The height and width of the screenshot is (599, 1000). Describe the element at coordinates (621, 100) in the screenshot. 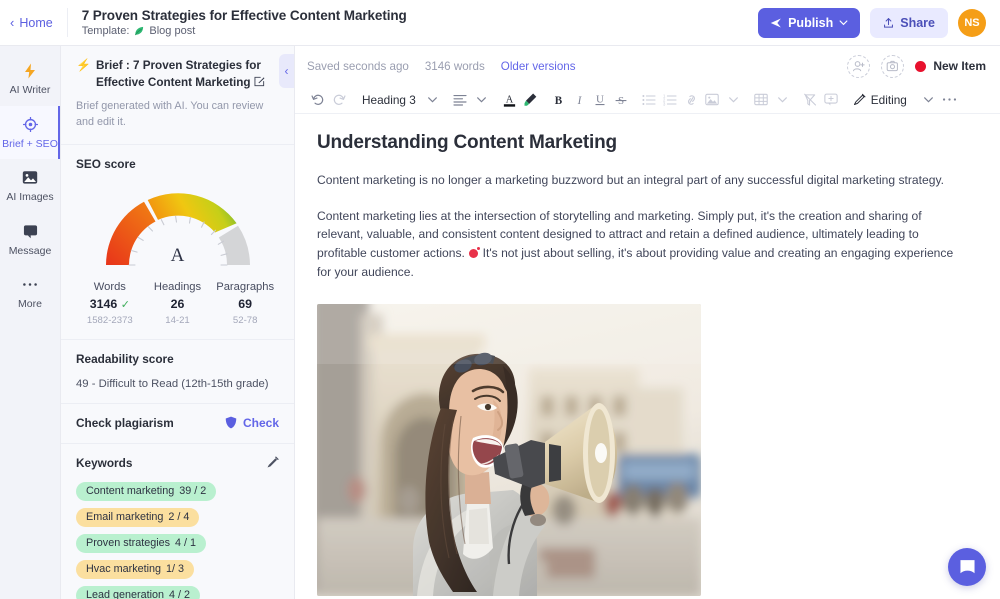

I see `strikethrough-button: S` at that location.